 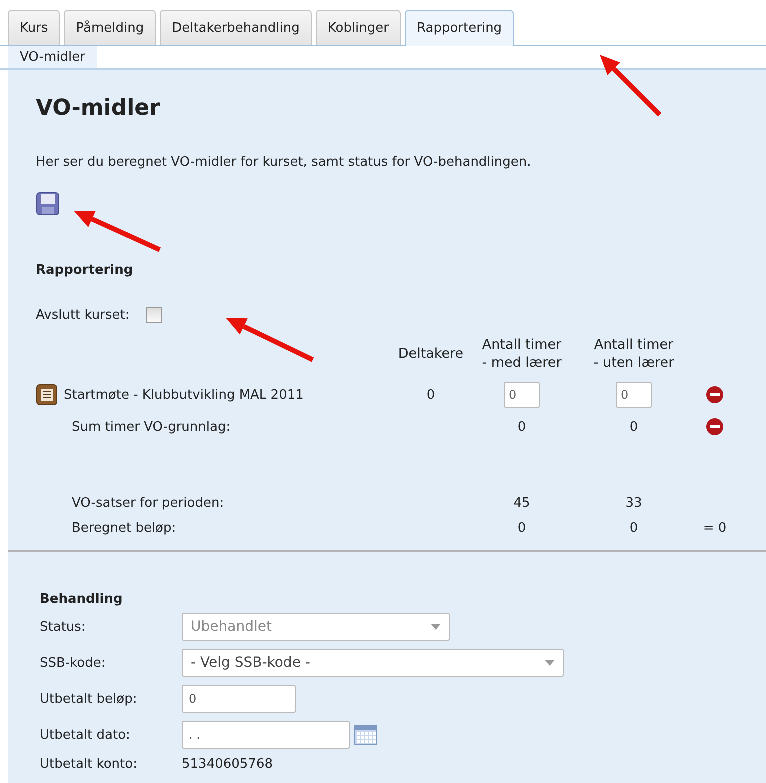 I want to click on course-name: Startmøte - Klubbutvikling MAL 2011, so click(x=184, y=395).